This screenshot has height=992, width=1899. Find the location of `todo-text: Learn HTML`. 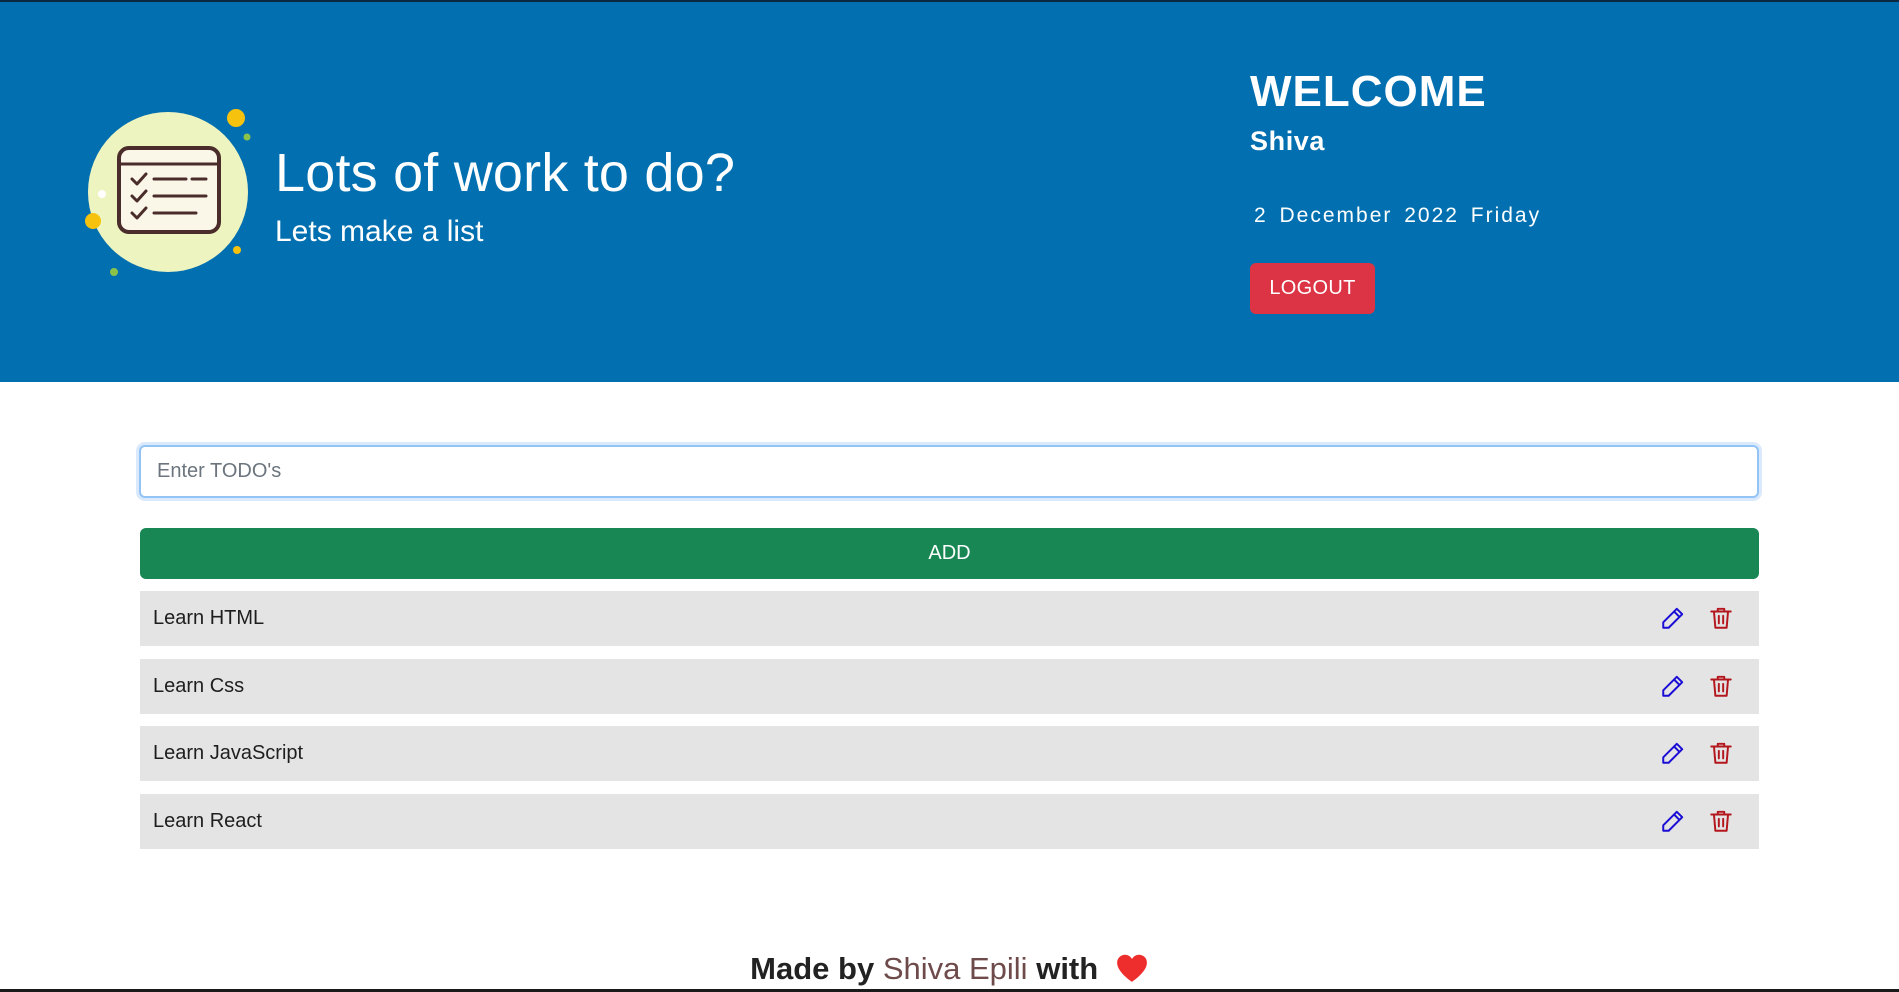

todo-text: Learn HTML is located at coordinates (209, 618).